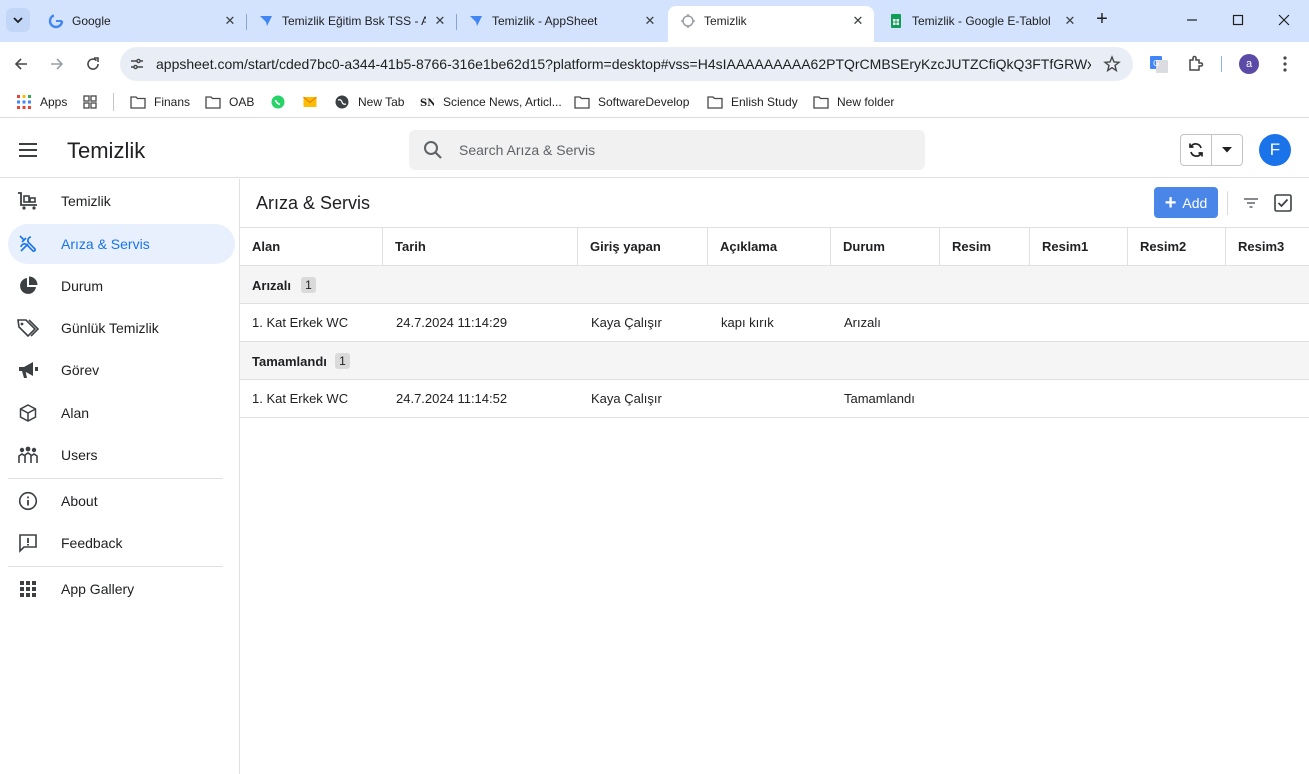  What do you see at coordinates (354, 21) in the screenshot?
I see `tab-title: Temizlik Eğitim Bsk TSS - A` at bounding box center [354, 21].